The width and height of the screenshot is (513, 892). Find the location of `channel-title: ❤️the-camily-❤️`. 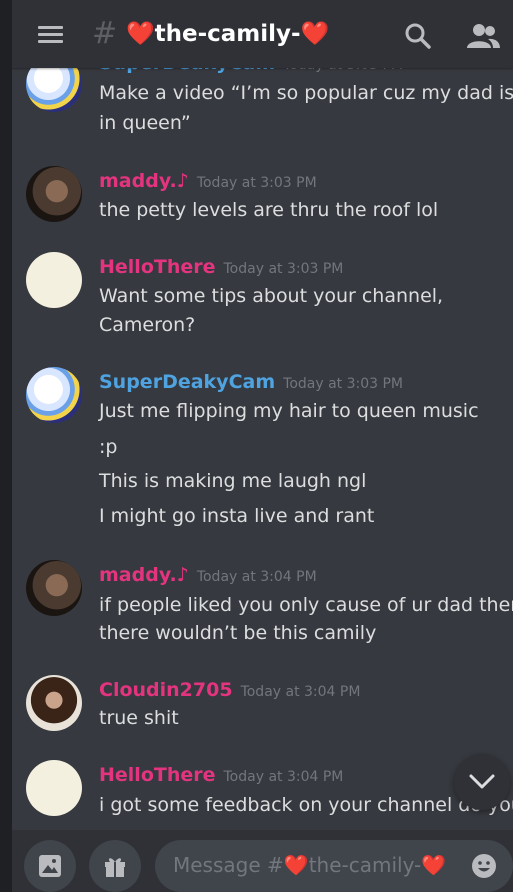

channel-title: ❤️the-camily-❤️ is located at coordinates (227, 33).